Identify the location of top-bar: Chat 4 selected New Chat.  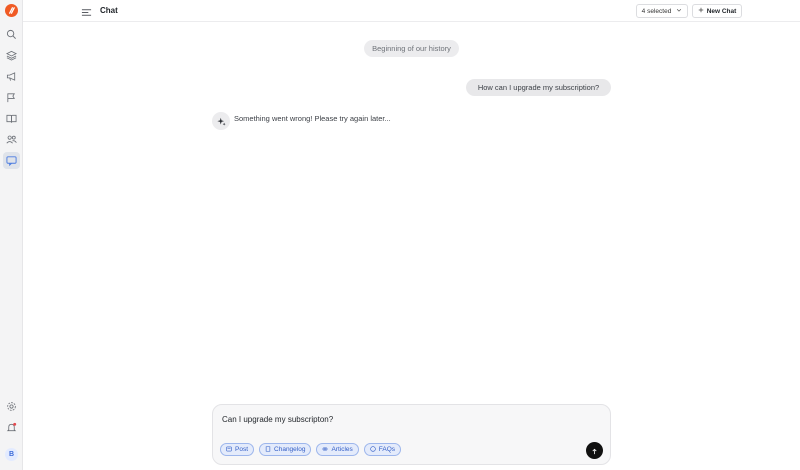
(411, 11).